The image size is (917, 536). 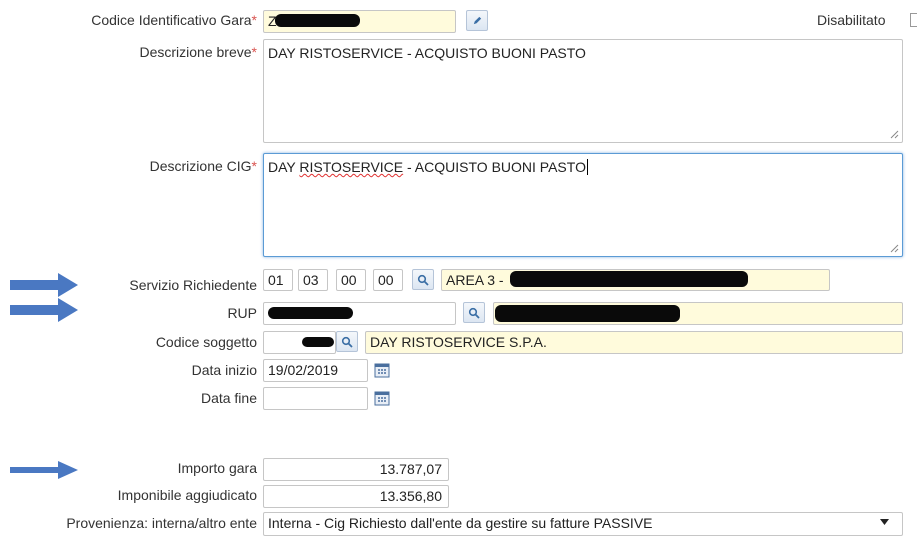 What do you see at coordinates (161, 523) in the screenshot?
I see `provenienza-label: Provenienza: interna/altro ente` at bounding box center [161, 523].